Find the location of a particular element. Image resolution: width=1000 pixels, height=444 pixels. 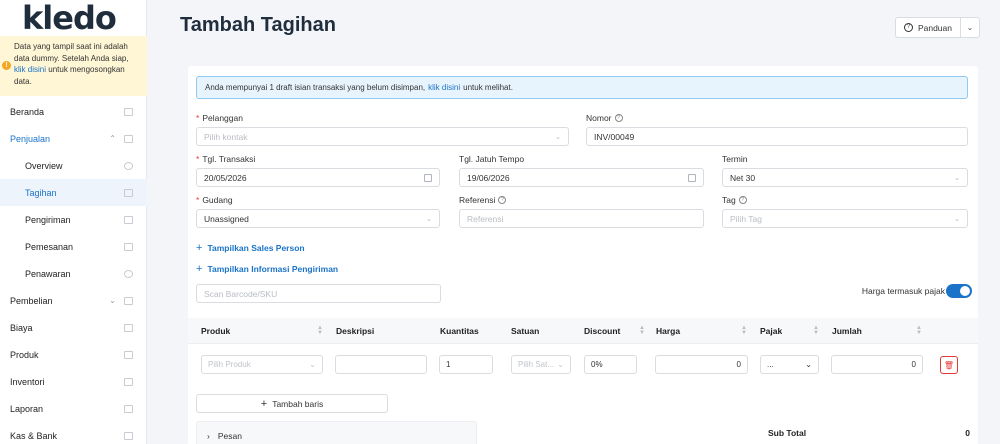

sidebar-item-biaya: Biaya is located at coordinates (73, 327).